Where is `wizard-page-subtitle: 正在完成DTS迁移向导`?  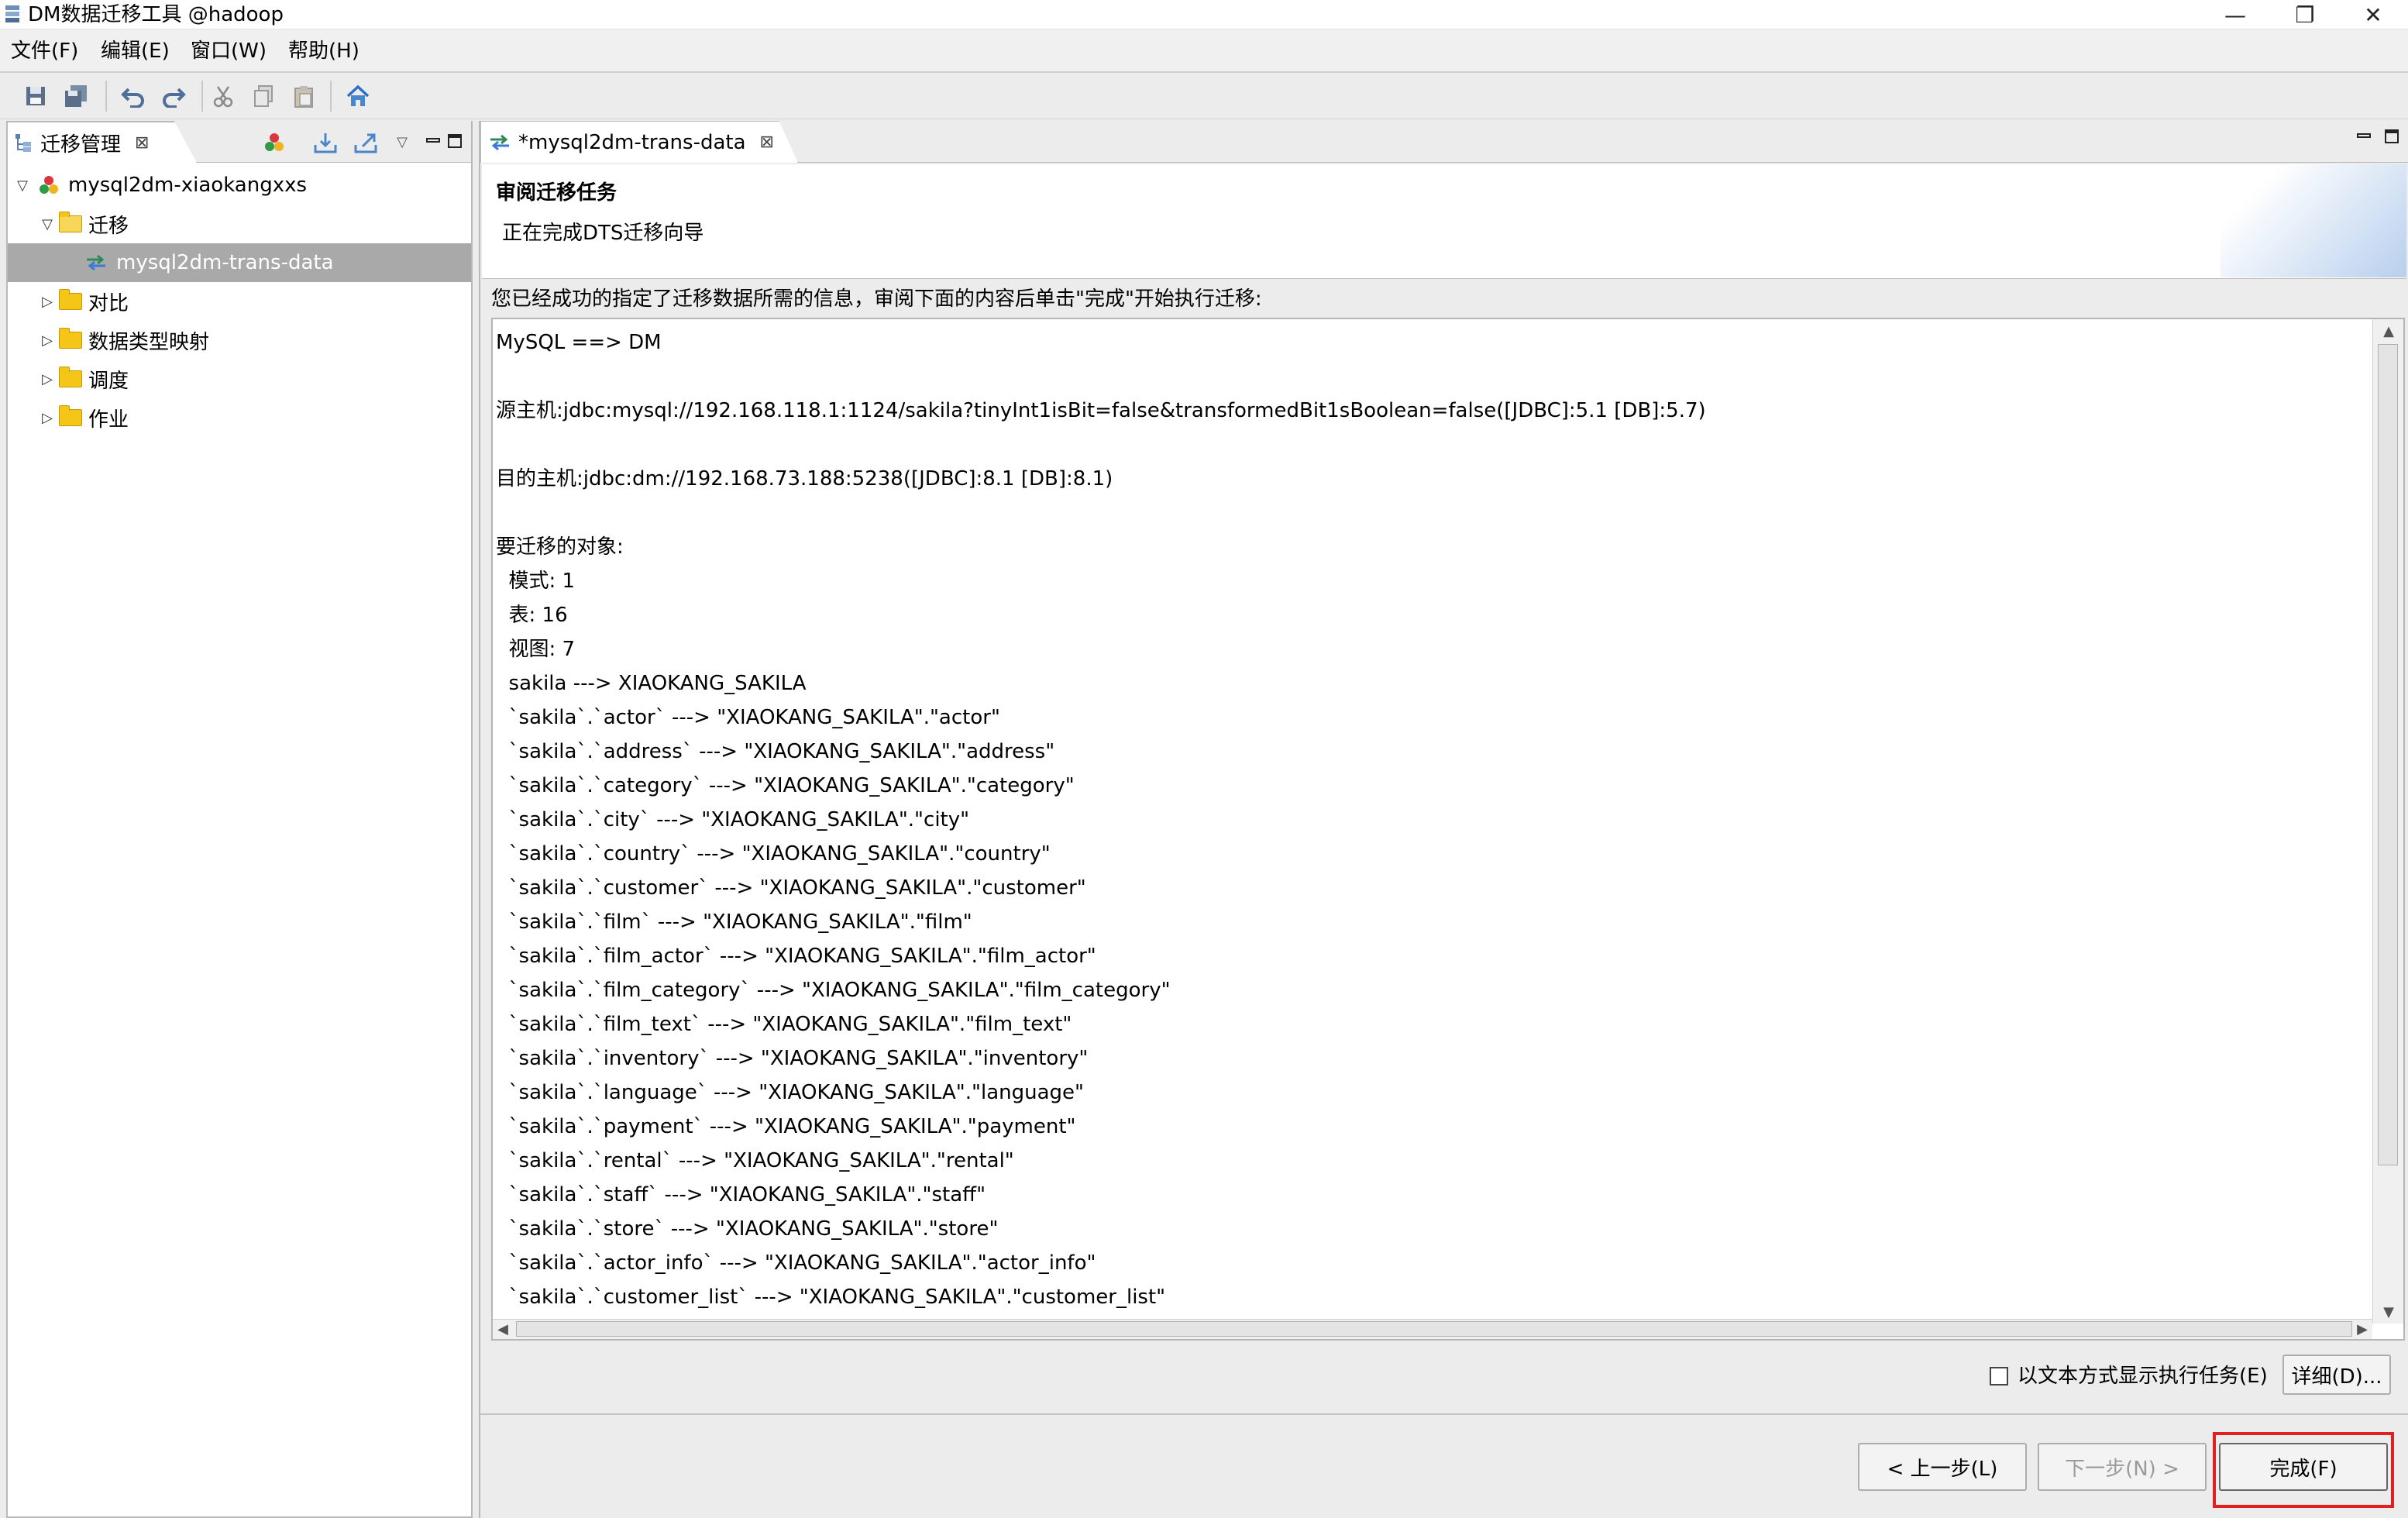
wizard-page-subtitle: 正在完成DTS迁移向导 is located at coordinates (603, 234).